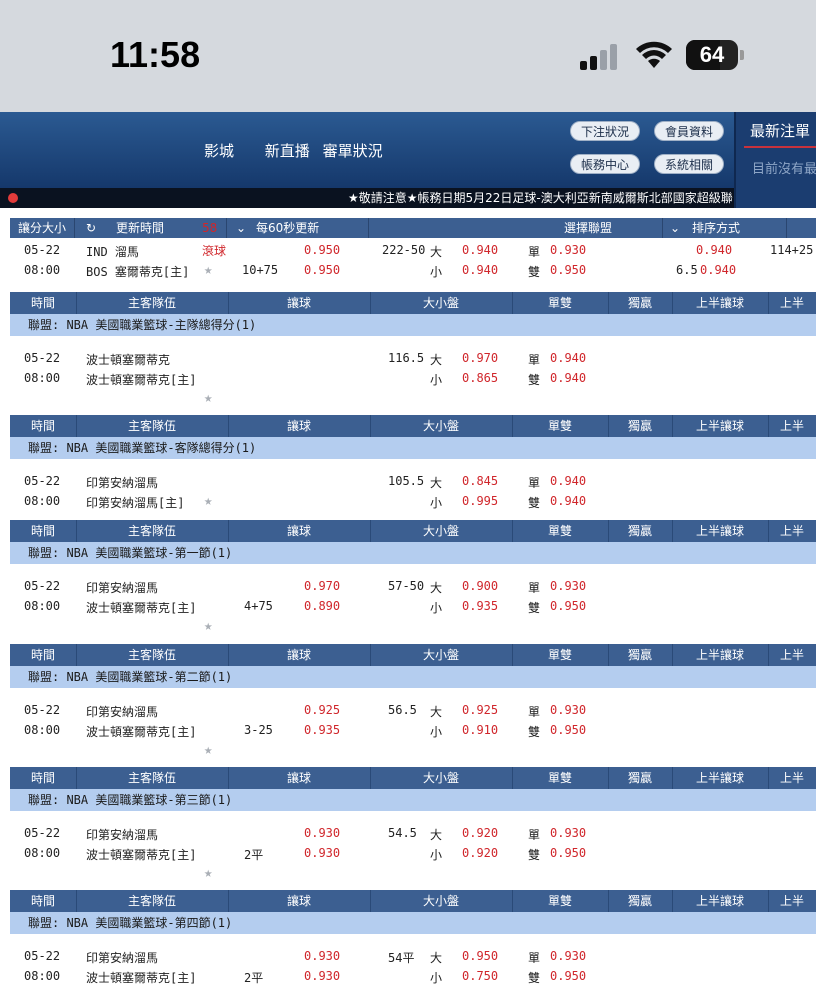 This screenshot has width=816, height=1000. What do you see at coordinates (91, 228) in the screenshot?
I see `refresh-icon: ↻` at bounding box center [91, 228].